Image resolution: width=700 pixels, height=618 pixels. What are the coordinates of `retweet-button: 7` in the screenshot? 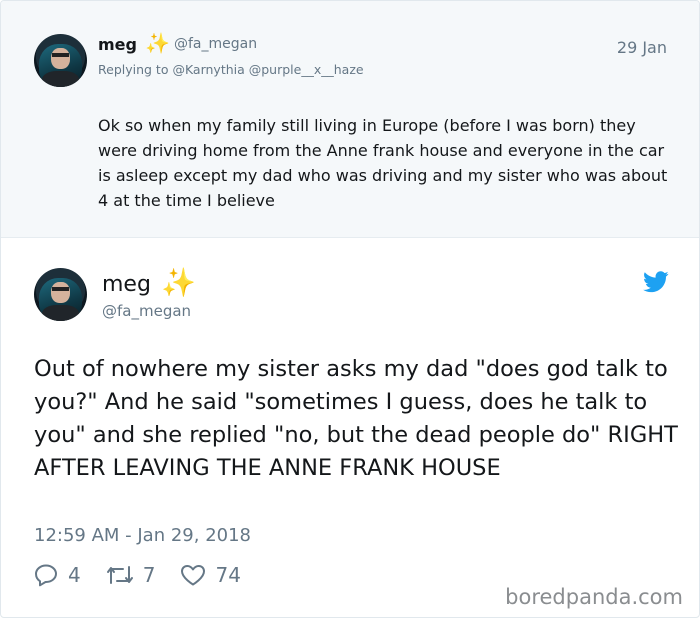 It's located at (130, 575).